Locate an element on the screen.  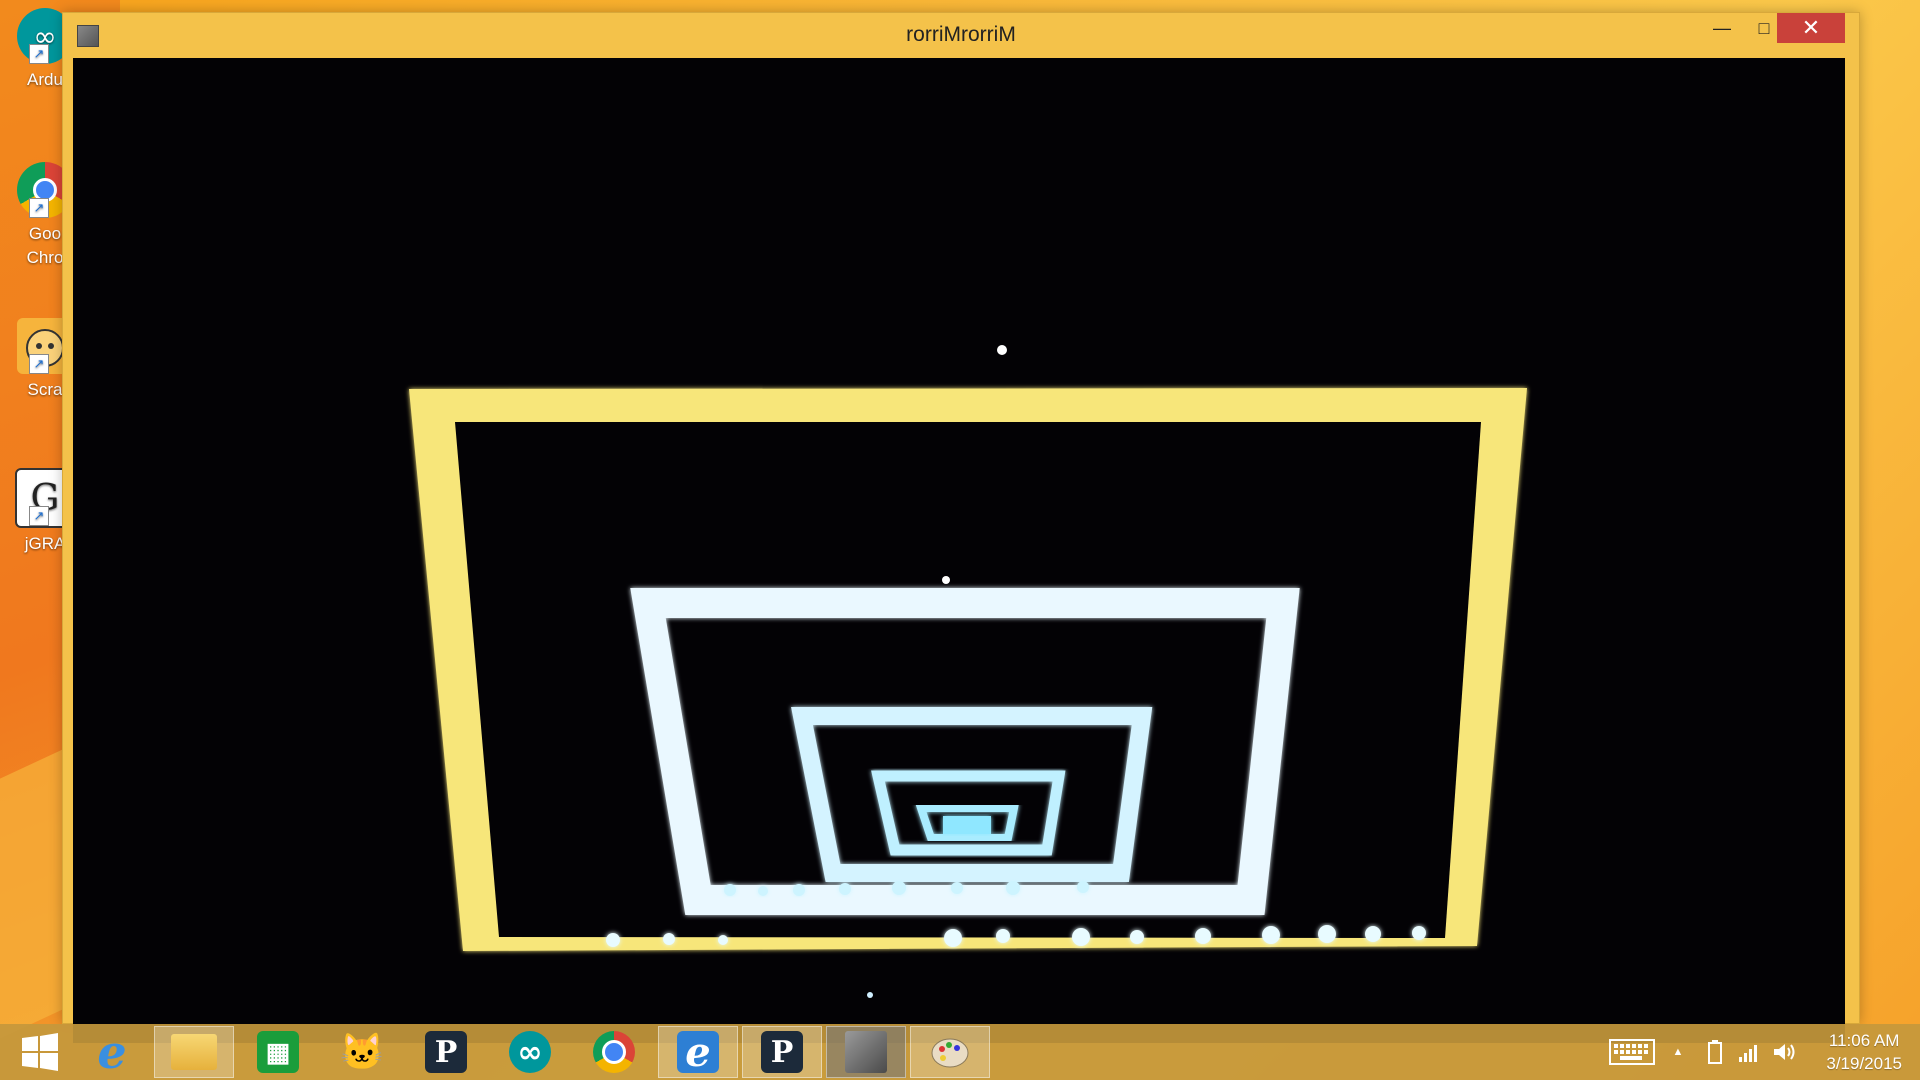
desktop-icon-chrome: ↗ Goo Chro is located at coordinates (40, 216).